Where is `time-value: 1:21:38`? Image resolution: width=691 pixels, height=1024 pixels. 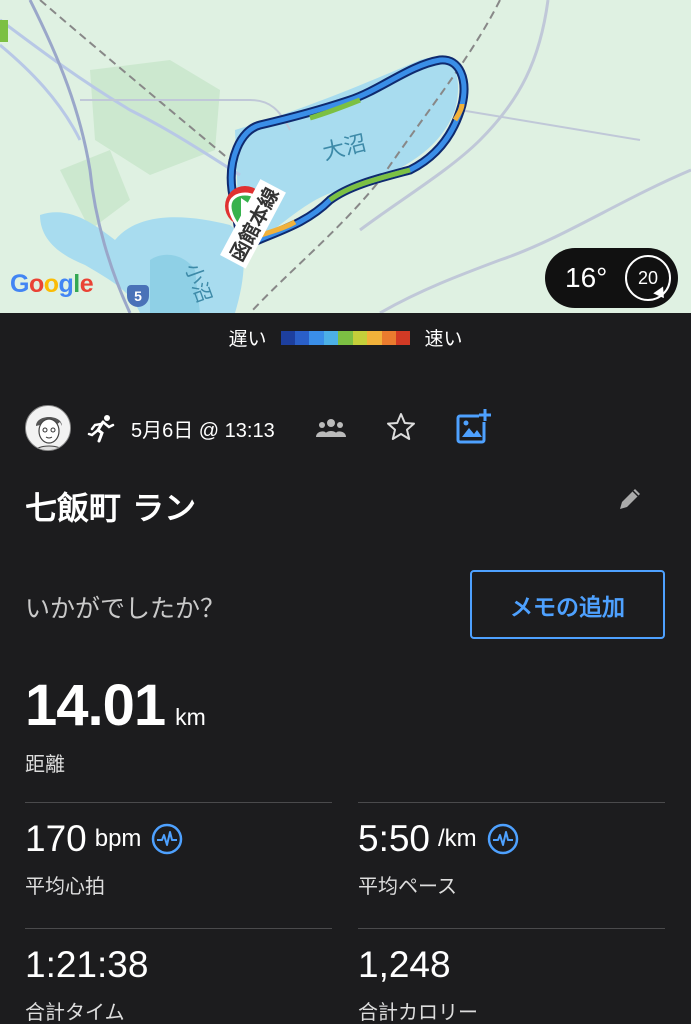 time-value: 1:21:38 is located at coordinates (87, 964).